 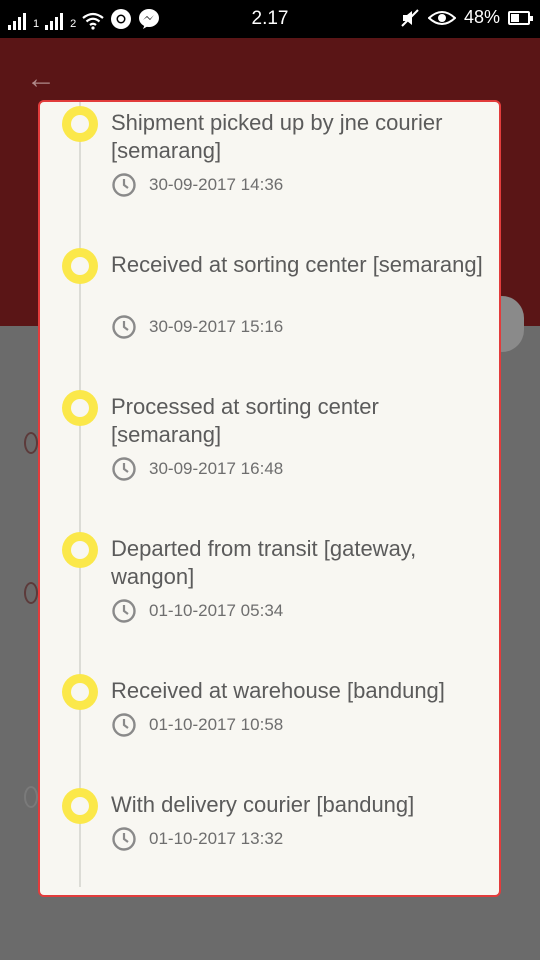 What do you see at coordinates (520, 17) in the screenshot?
I see `battery-icon` at bounding box center [520, 17].